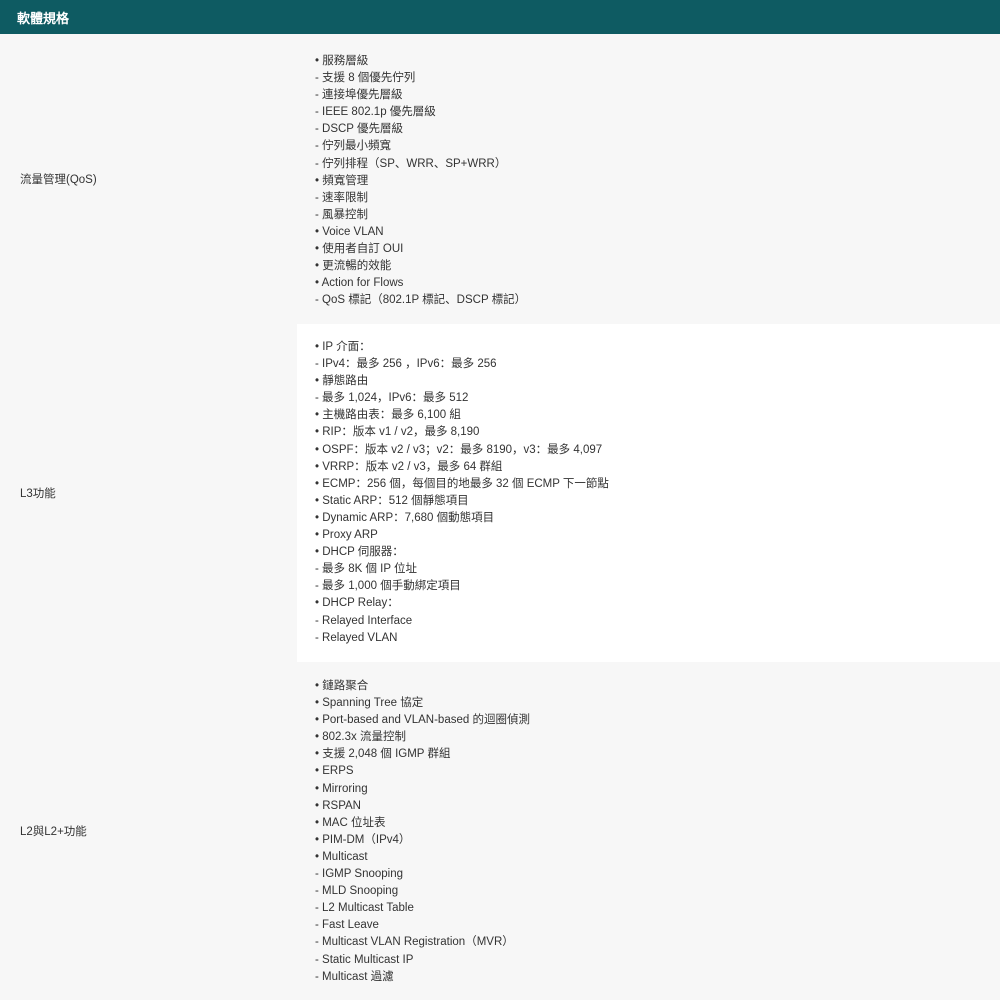  I want to click on list-item: • 802.3x 流量控制, so click(360, 737).